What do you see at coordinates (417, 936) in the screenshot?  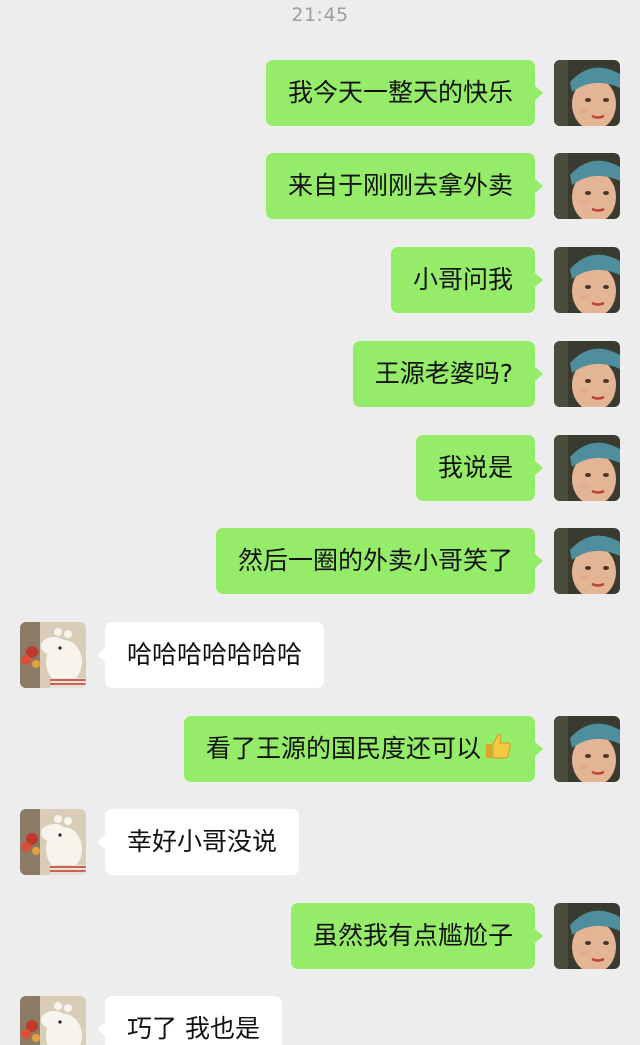 I see `message-bubble-sent: 虽然我有点尴尬子` at bounding box center [417, 936].